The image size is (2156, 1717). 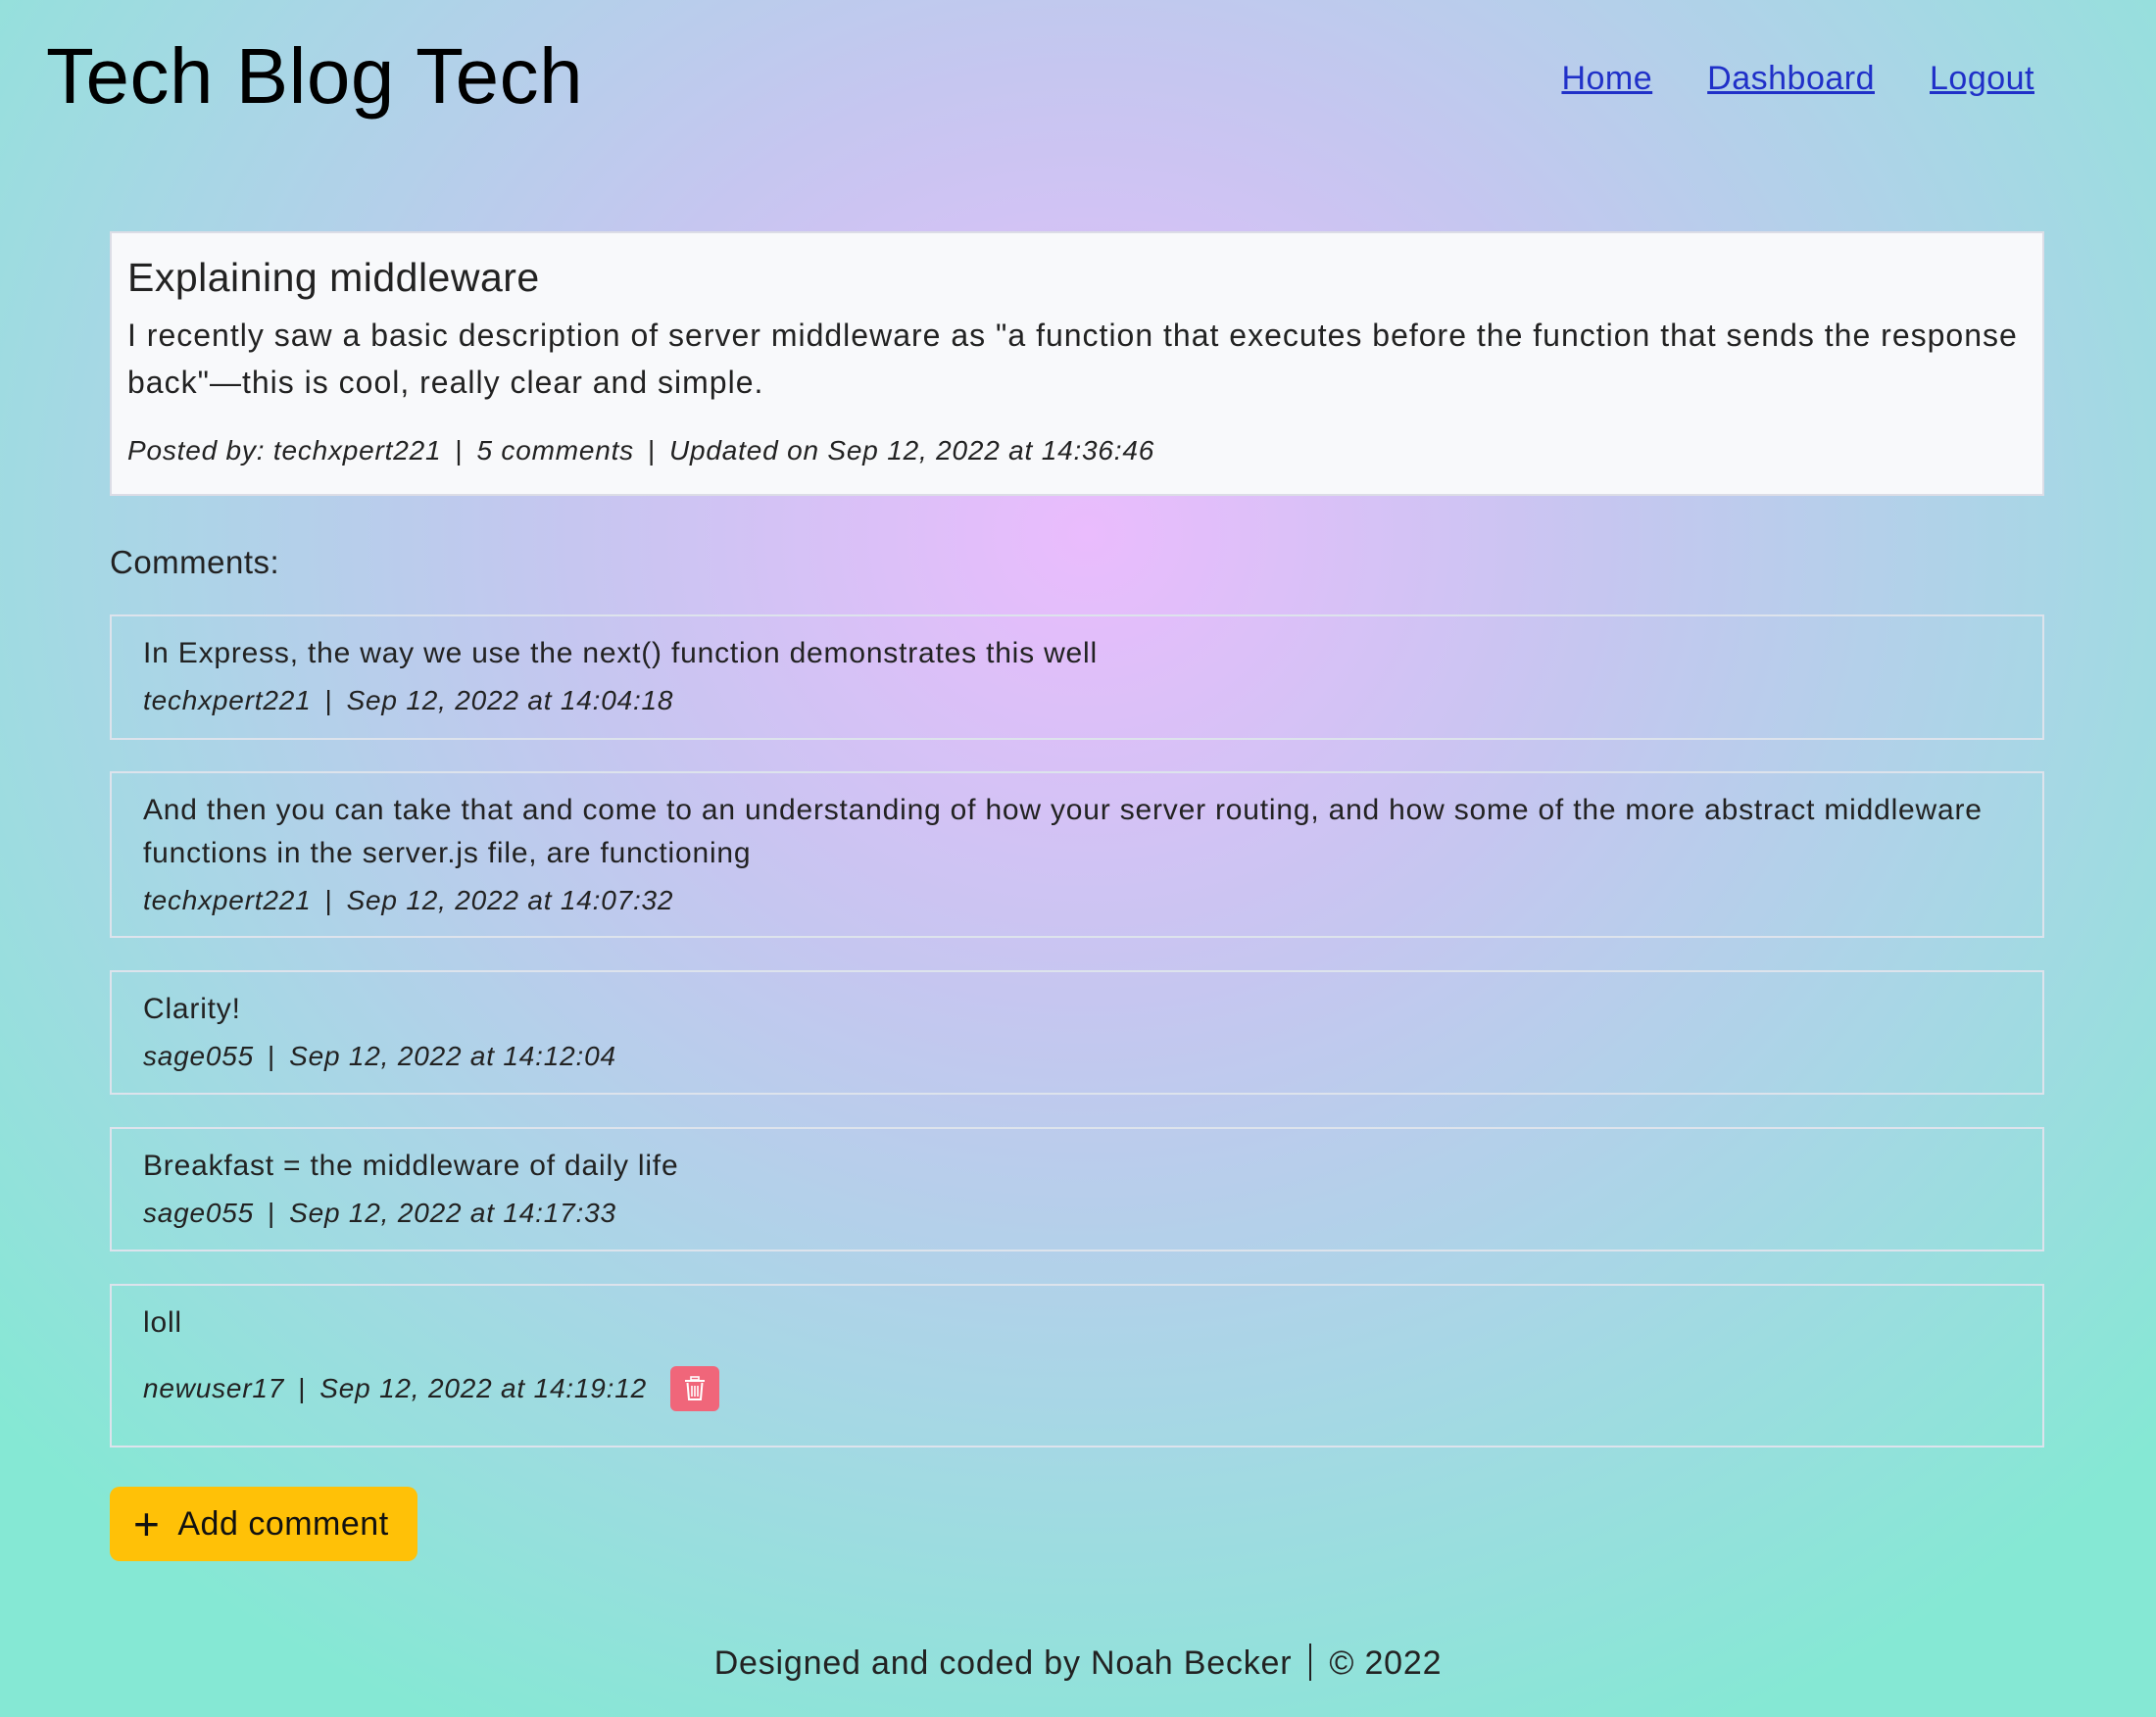 I want to click on plus-icon: +, so click(x=147, y=1524).